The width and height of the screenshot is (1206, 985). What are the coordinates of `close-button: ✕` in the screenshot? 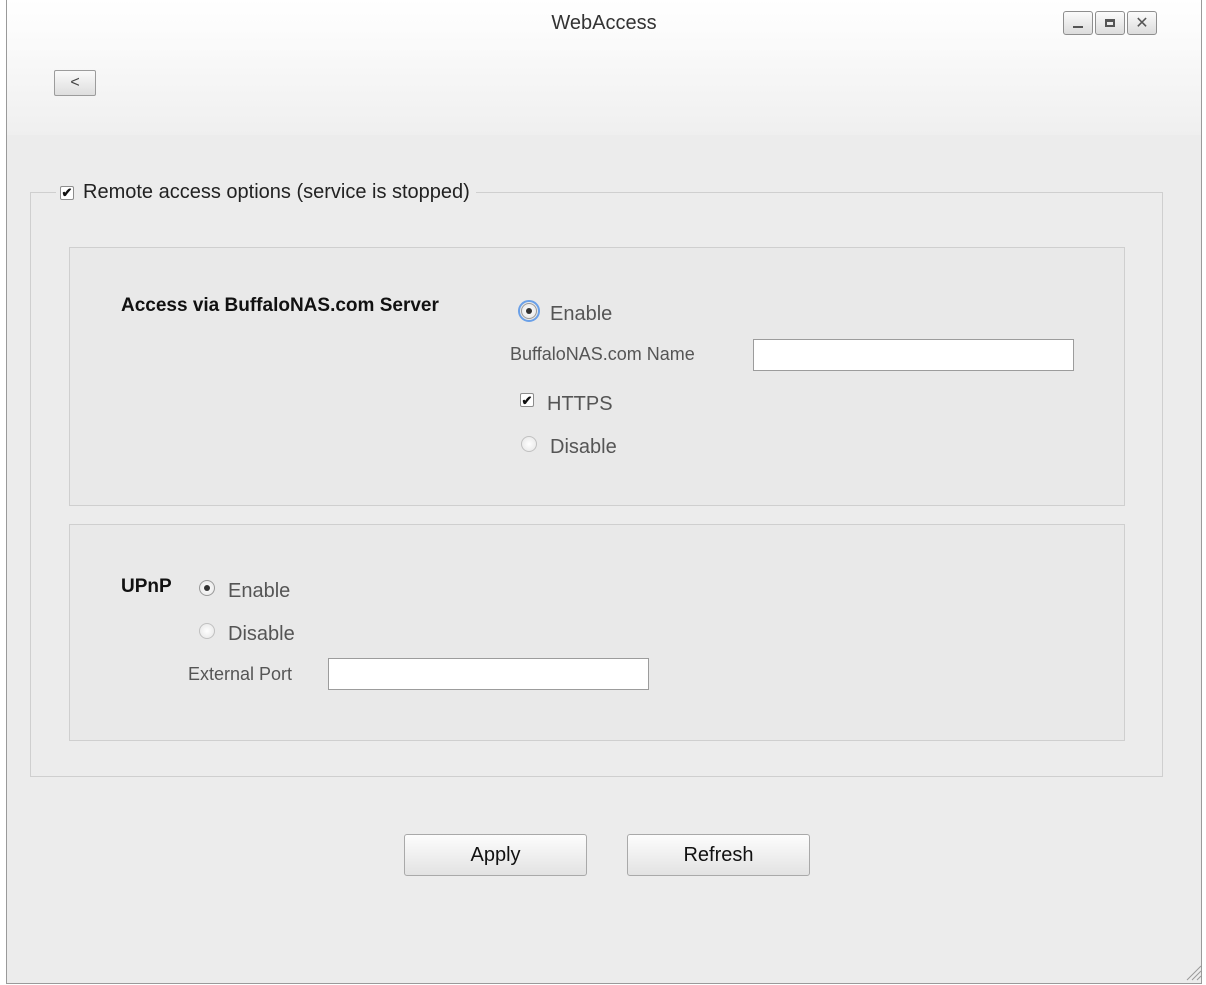 It's located at (1142, 23).